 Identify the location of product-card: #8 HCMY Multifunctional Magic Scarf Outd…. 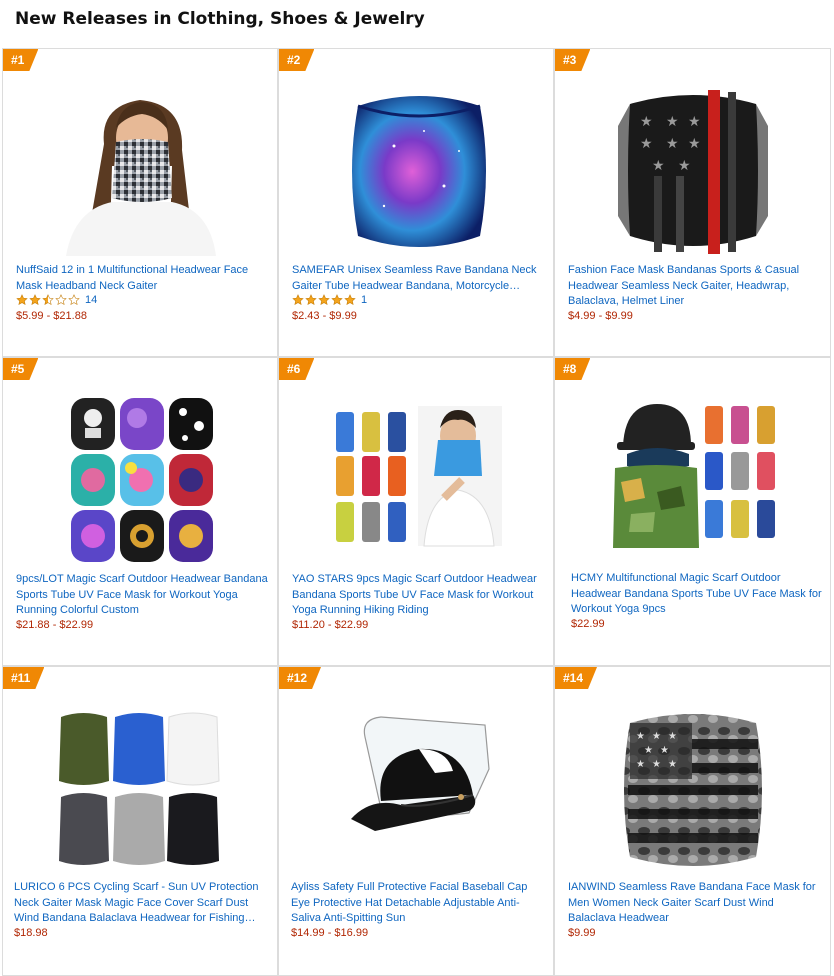
(692, 511).